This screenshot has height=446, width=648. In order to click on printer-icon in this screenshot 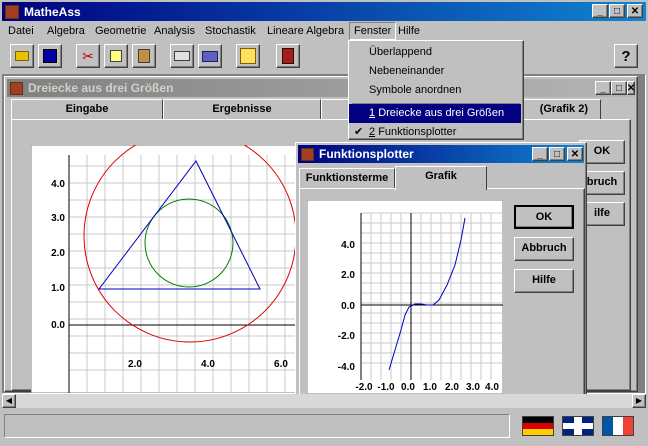, I will do `click(182, 56)`.